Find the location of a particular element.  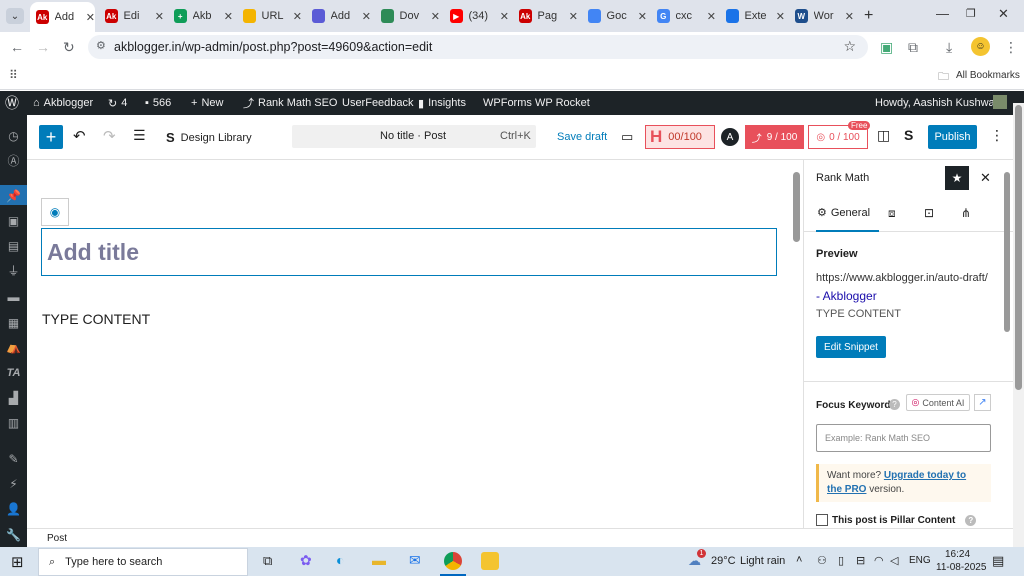

weather-temp: 29°C is located at coordinates (723, 561).